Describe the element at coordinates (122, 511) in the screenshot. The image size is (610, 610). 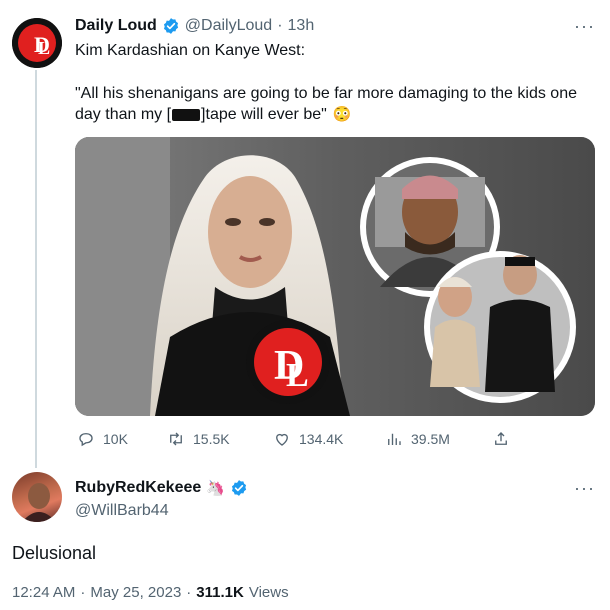
I see `reply-author-handle: @WillBarb44` at that location.